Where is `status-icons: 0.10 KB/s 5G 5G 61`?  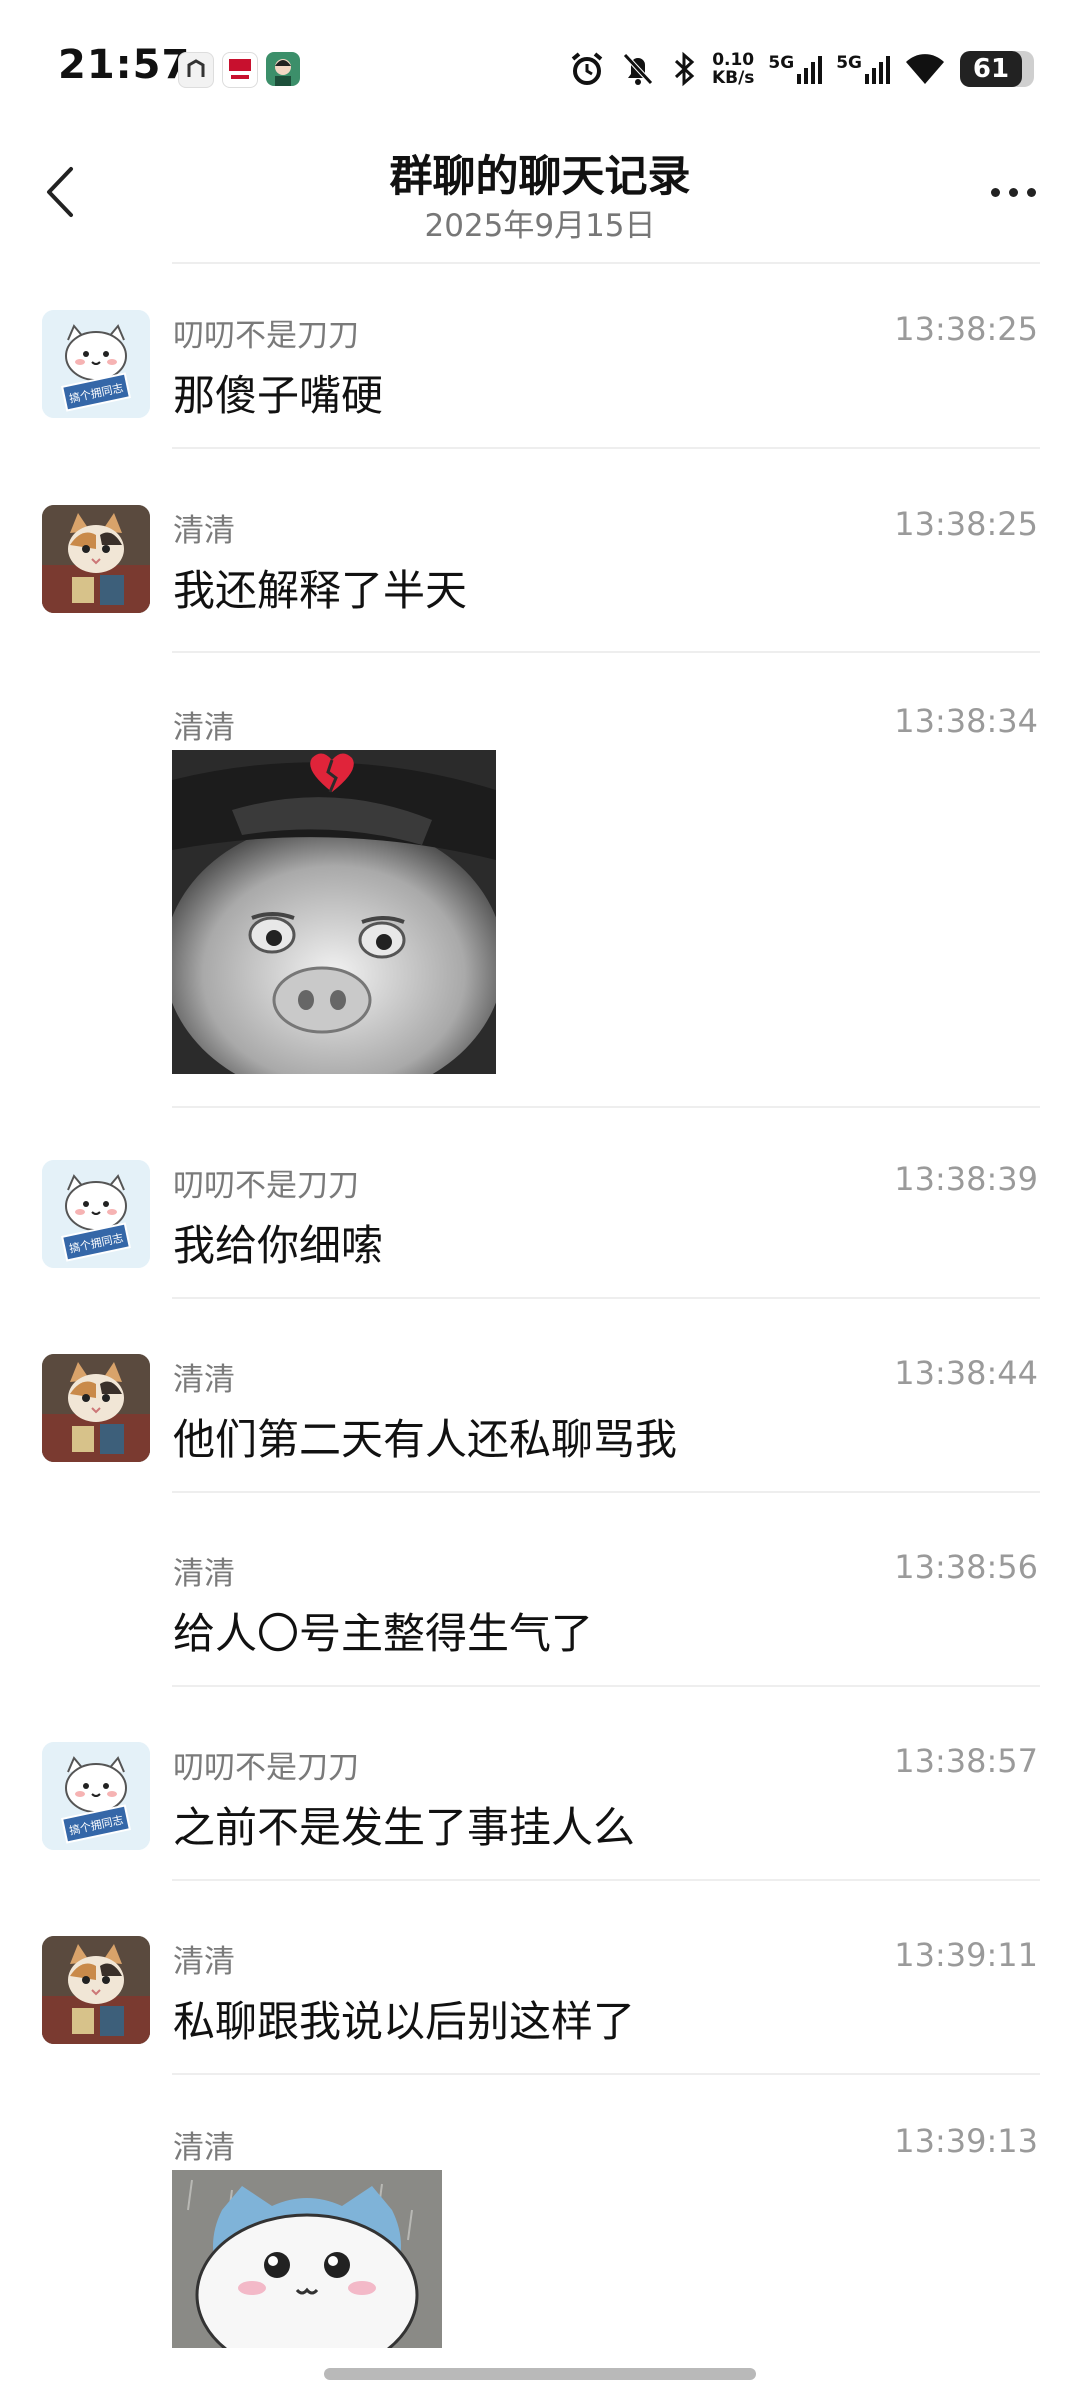
status-icons: 0.10 KB/s 5G 5G 61 is located at coordinates (801, 69).